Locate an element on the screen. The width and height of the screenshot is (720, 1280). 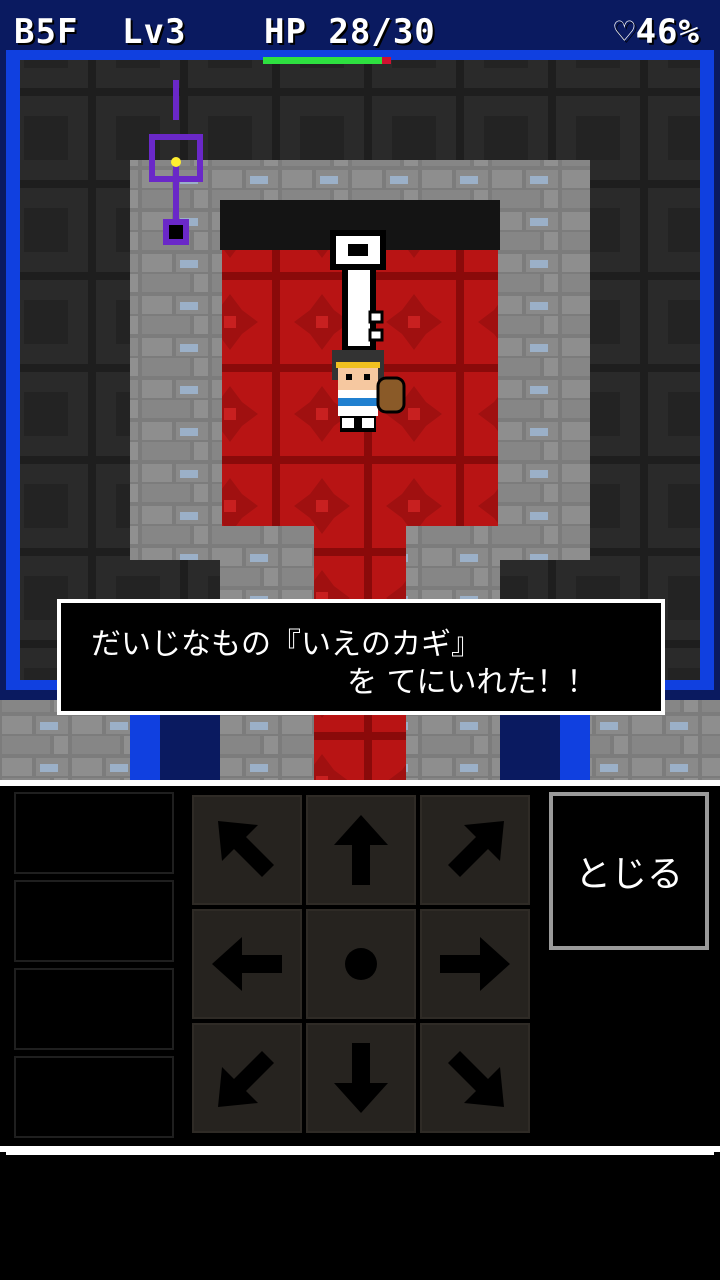
dpad-up-left-button is located at coordinates (247, 850).